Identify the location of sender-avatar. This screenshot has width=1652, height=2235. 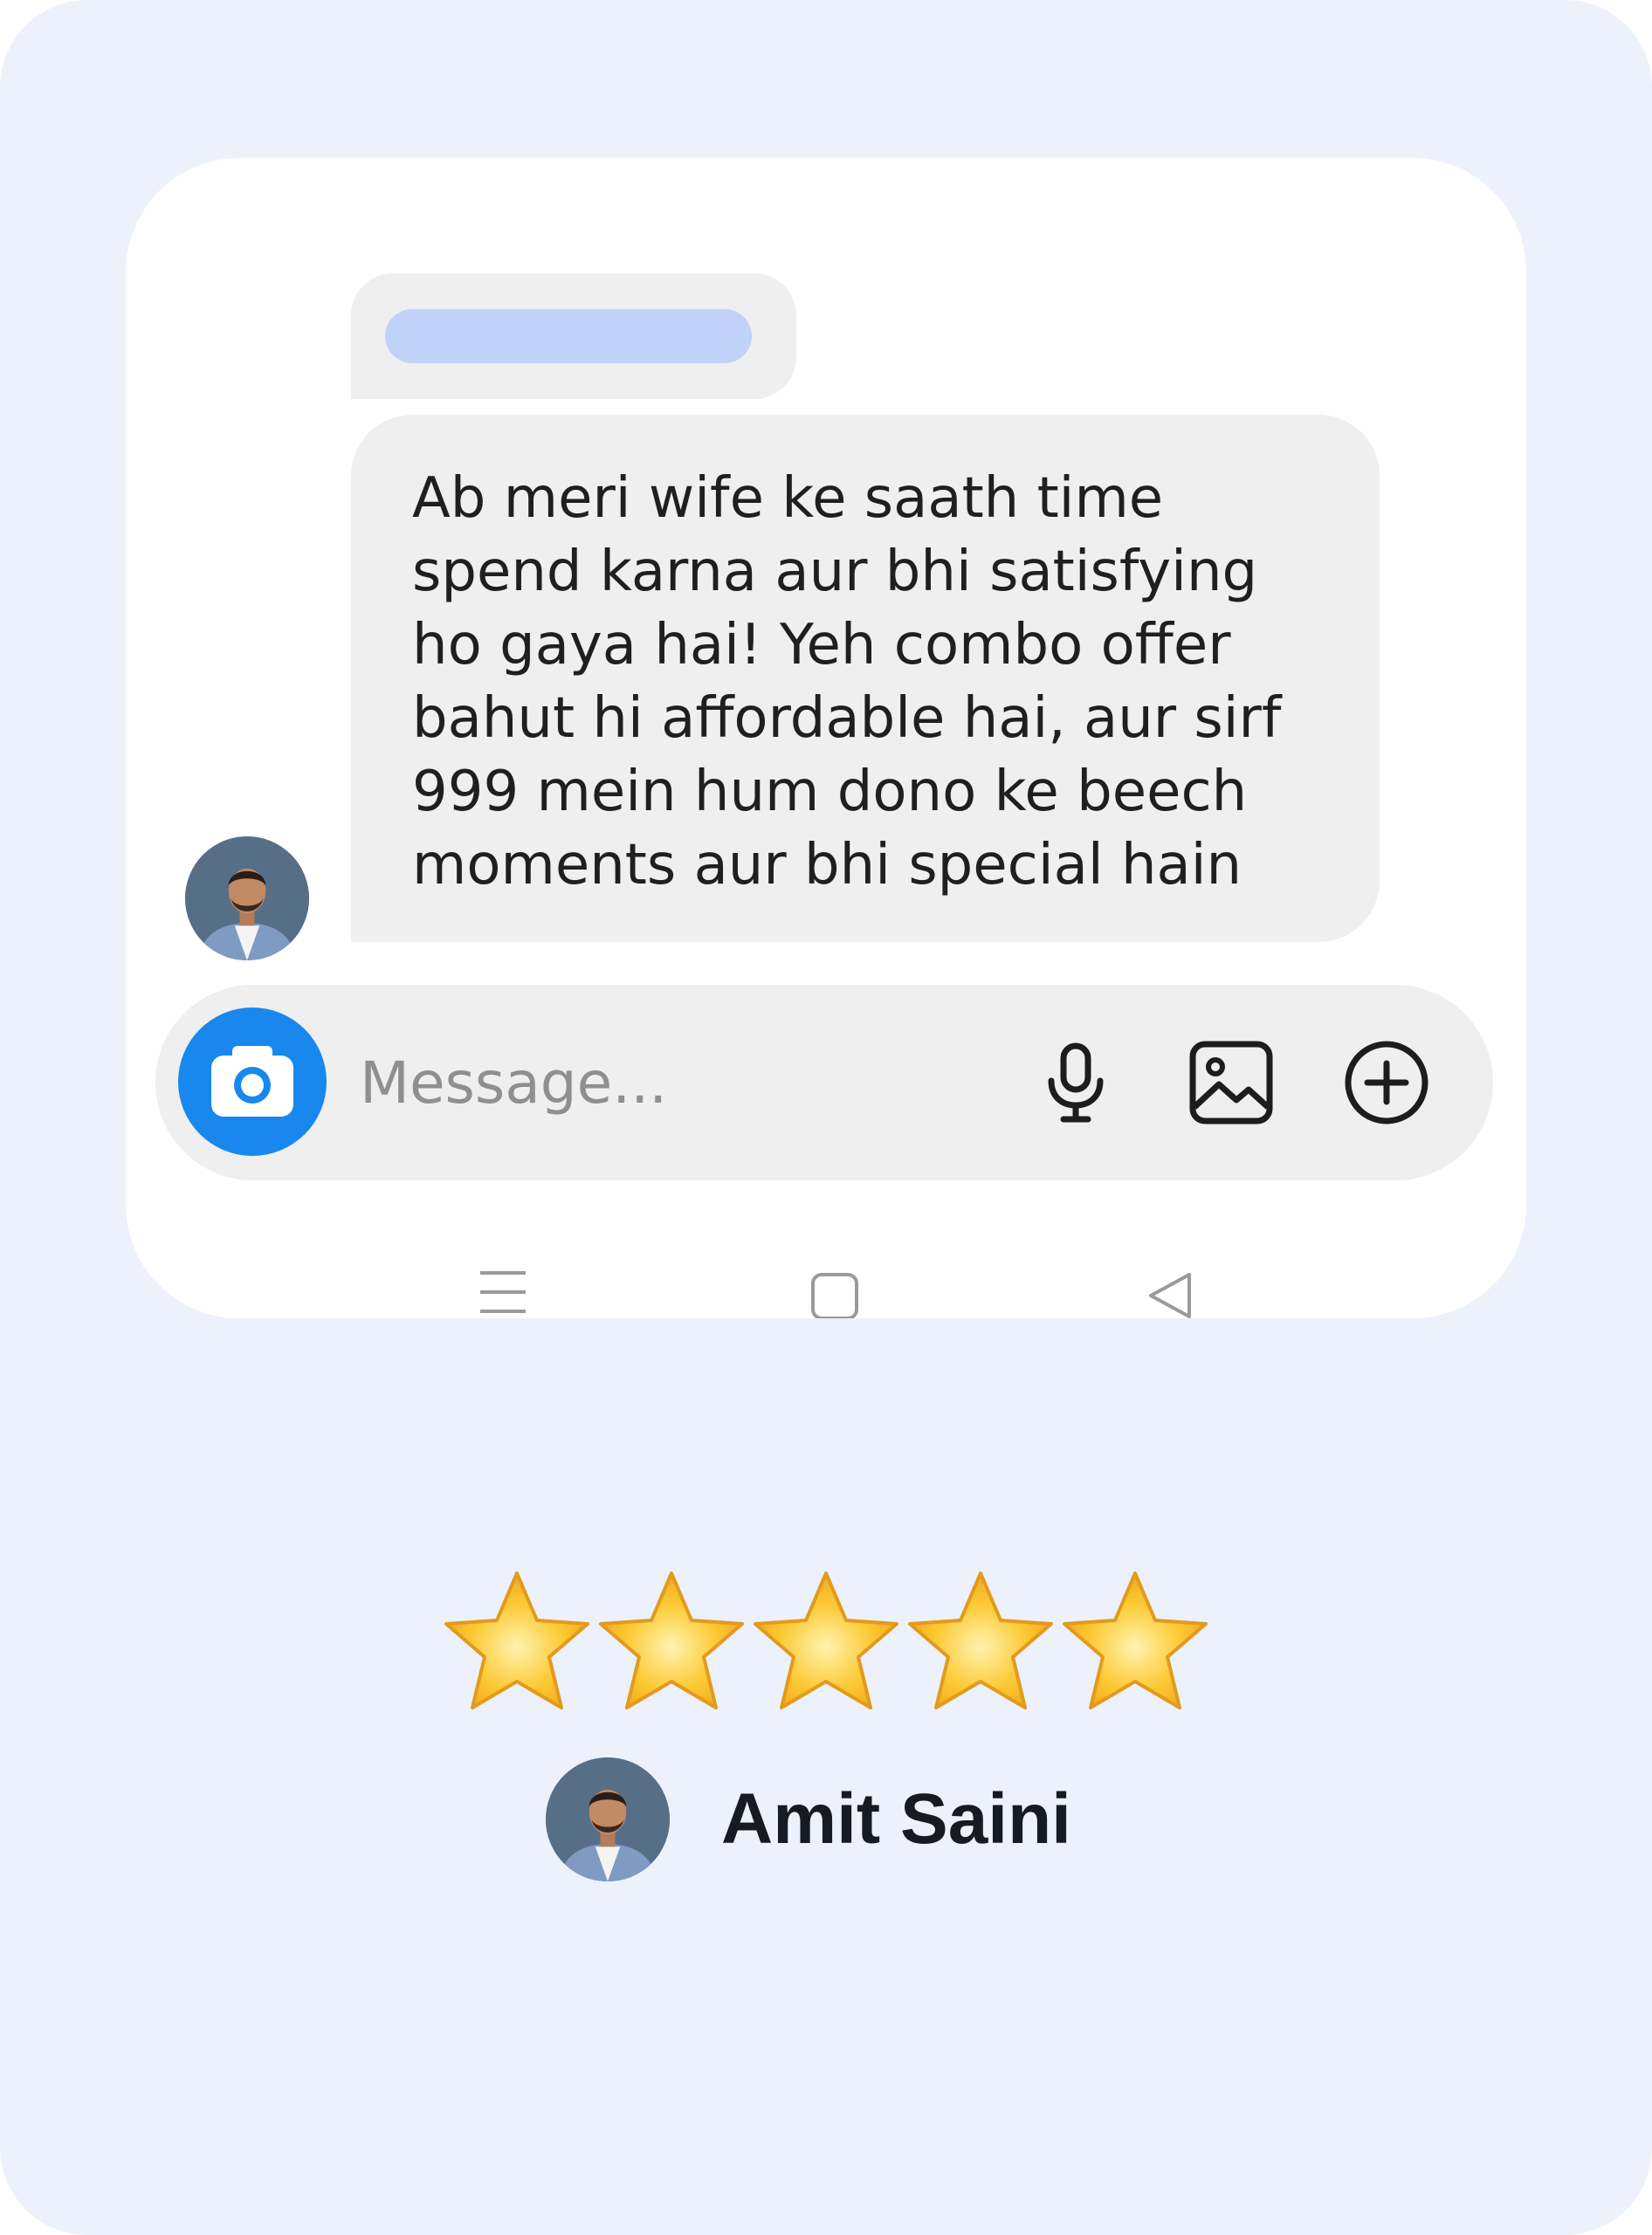
(247, 898).